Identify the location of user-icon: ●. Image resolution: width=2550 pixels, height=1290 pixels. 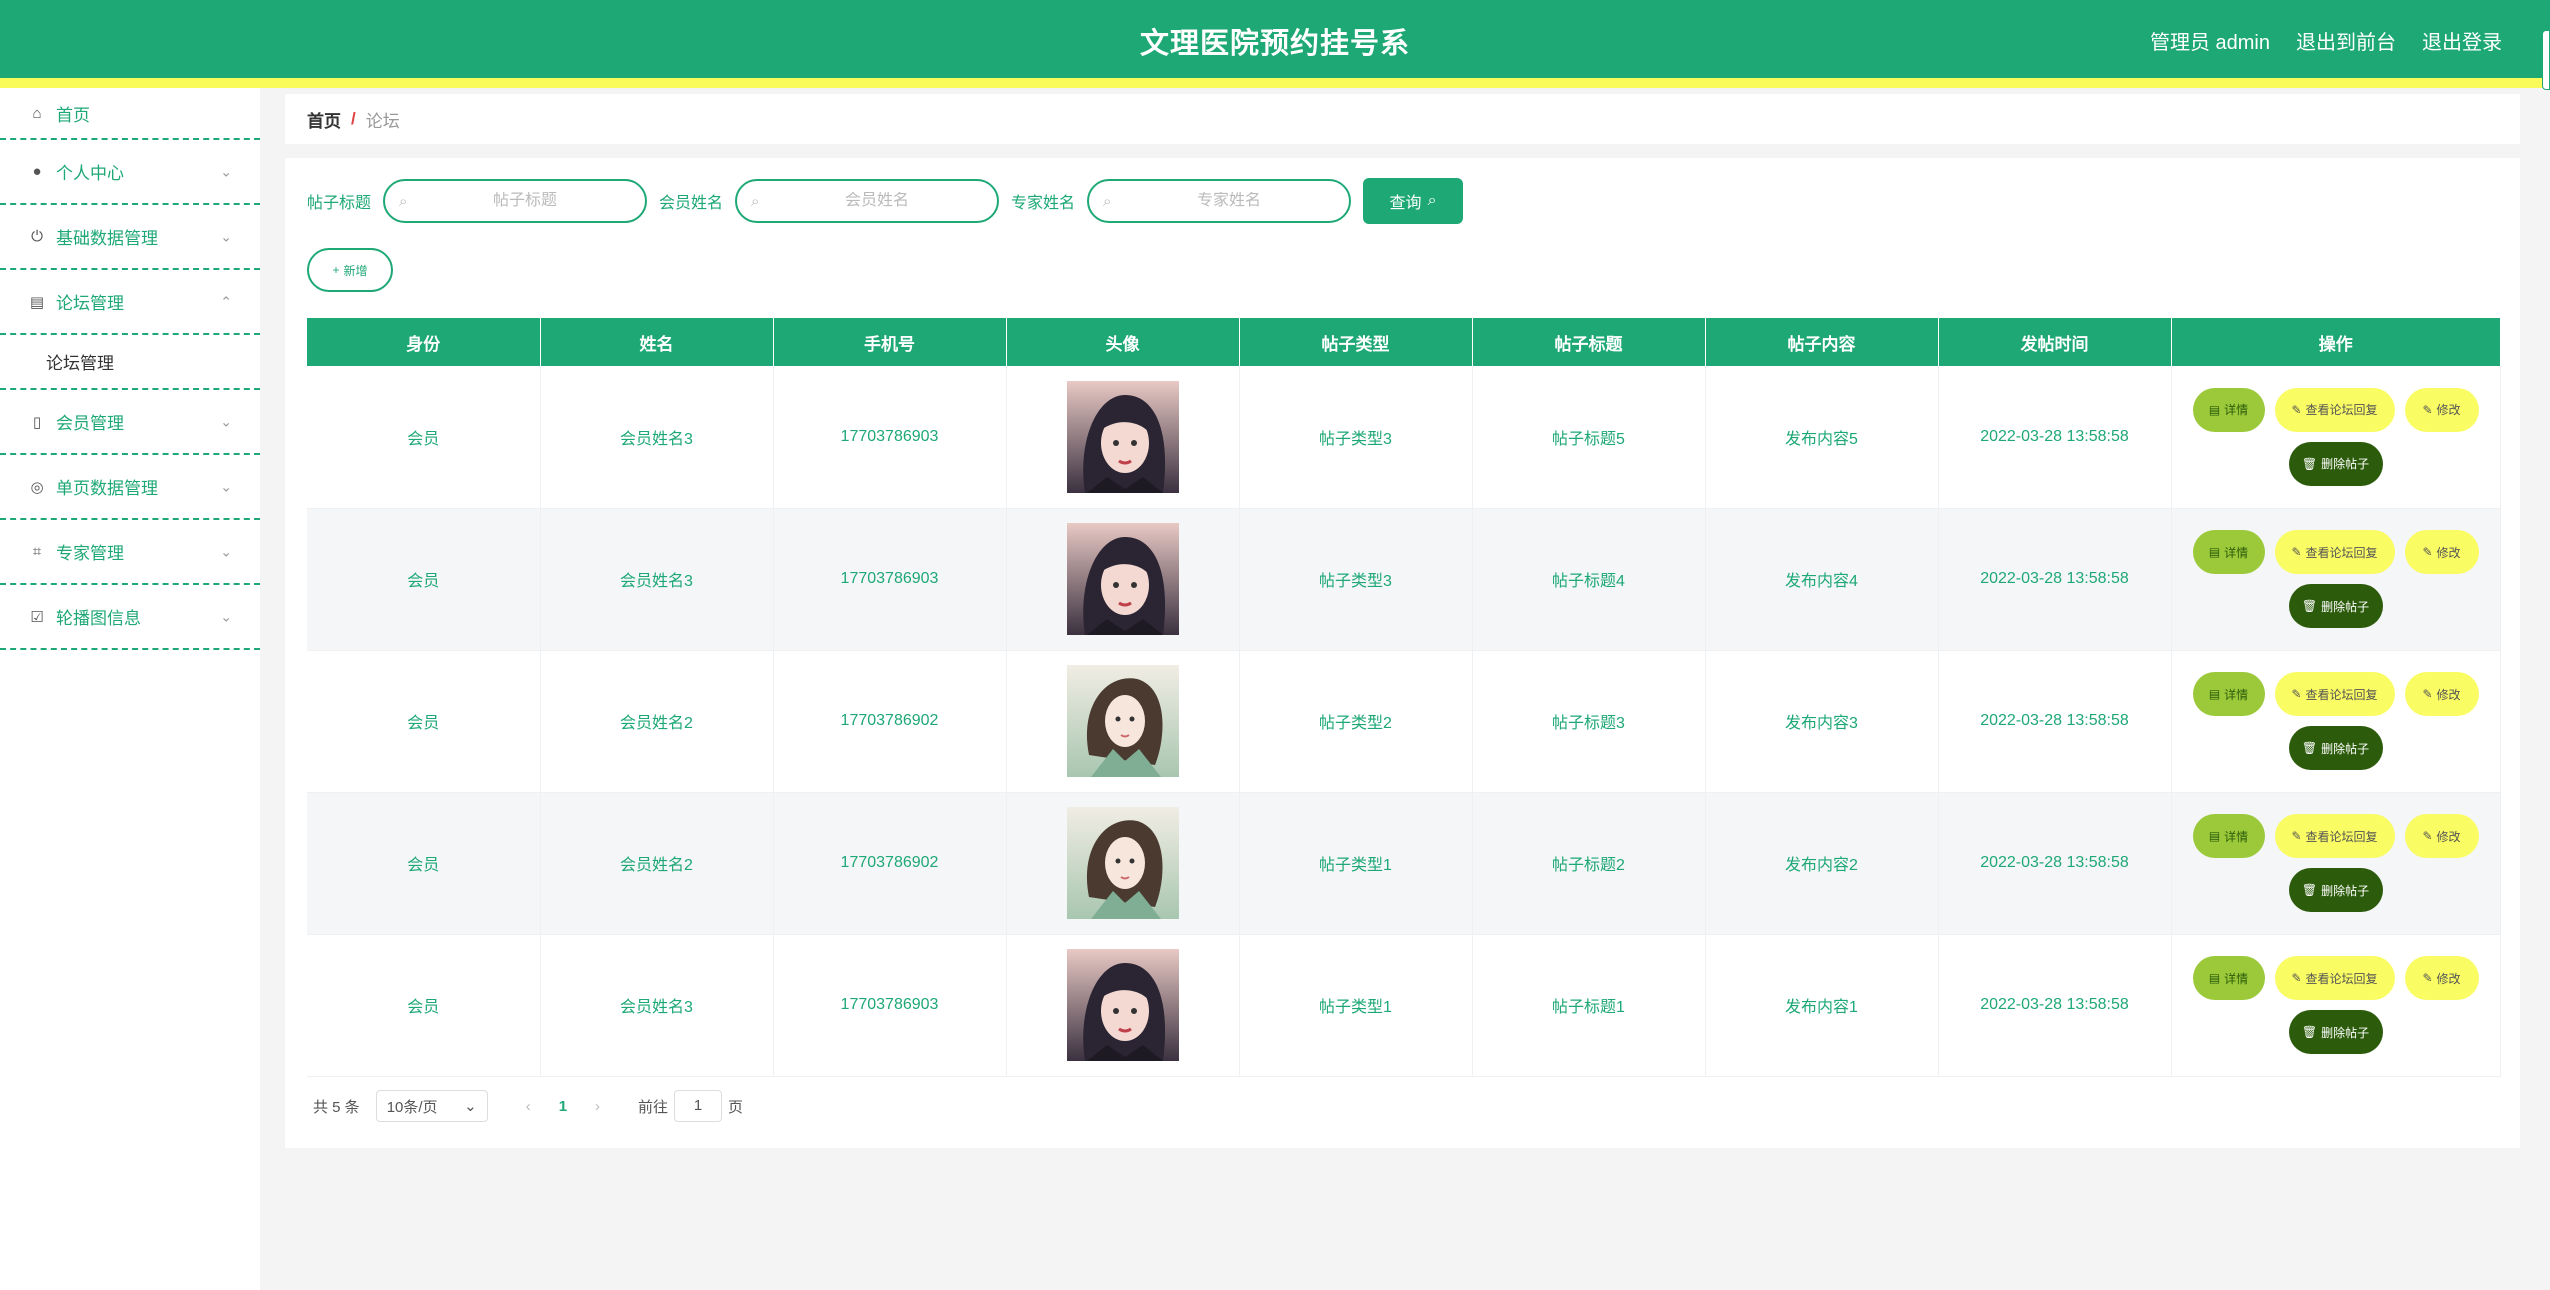
(37, 171).